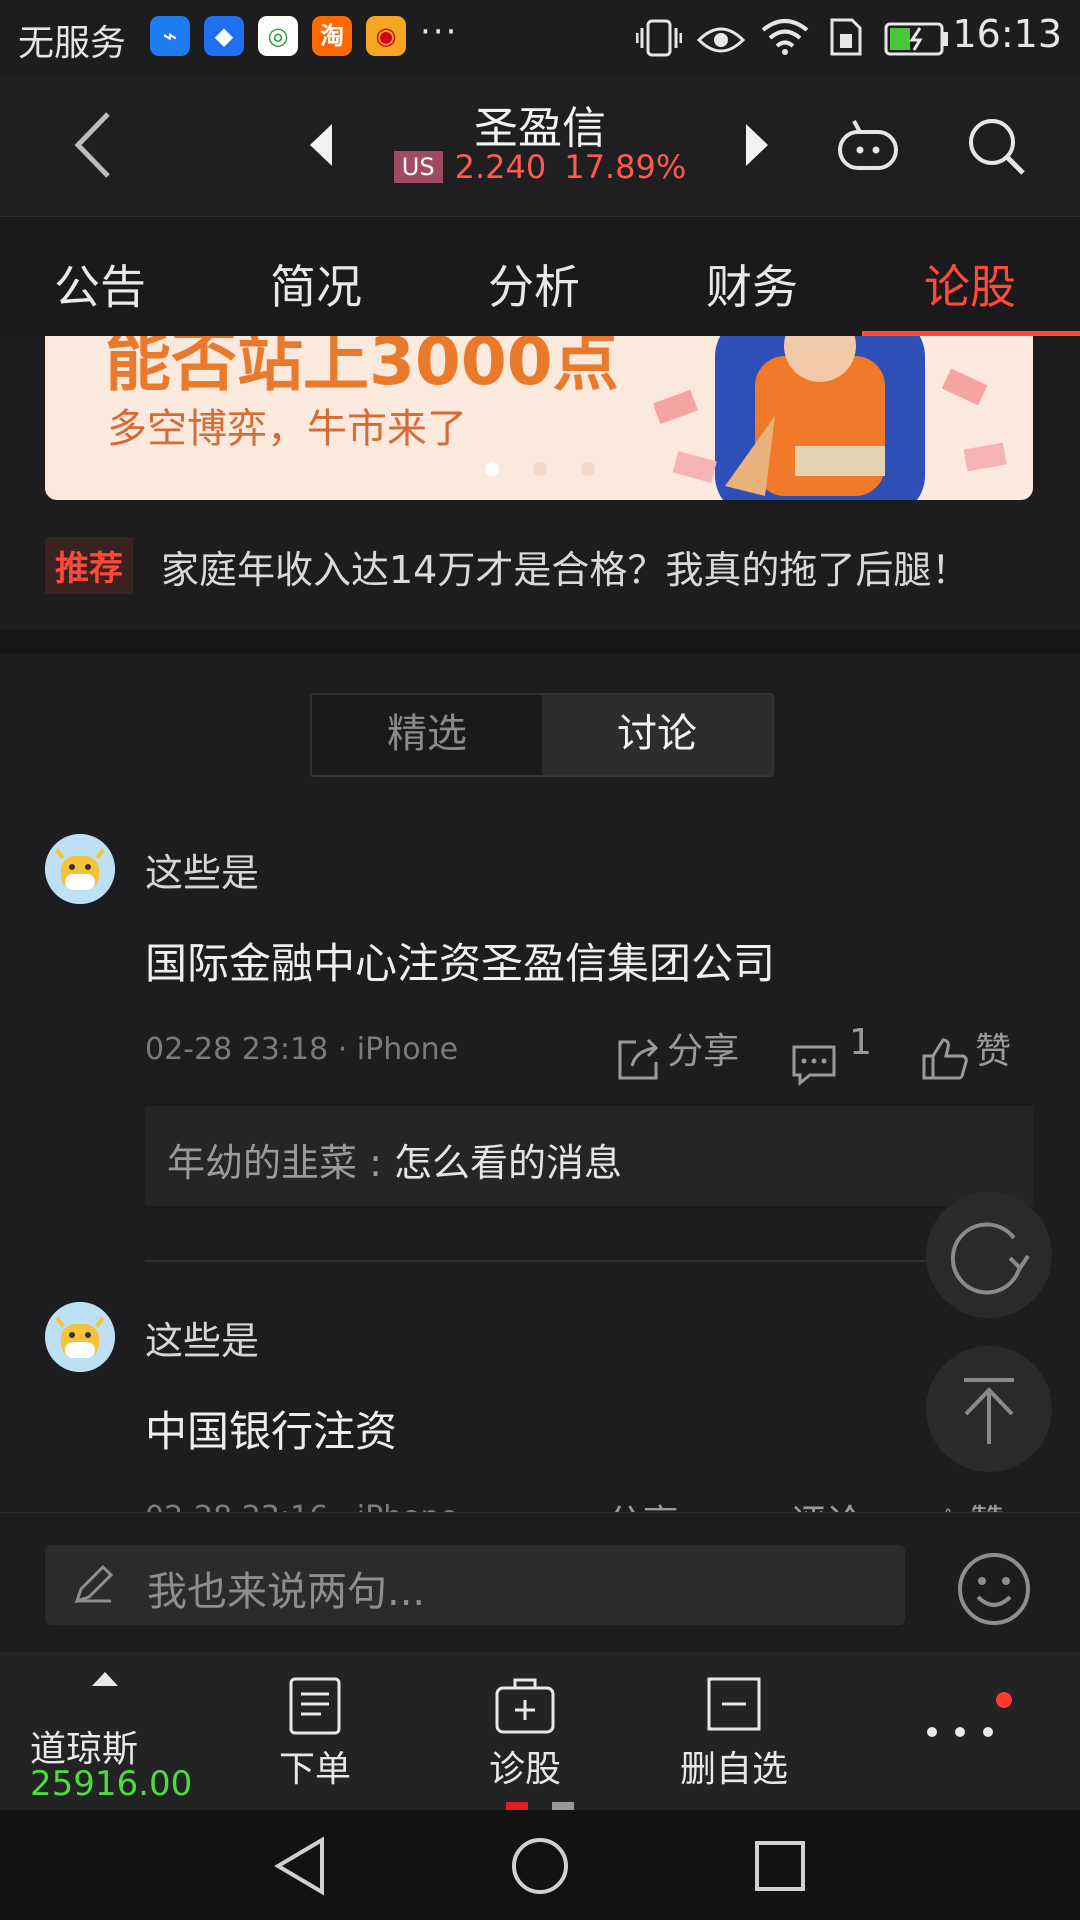 The image size is (1080, 1920). What do you see at coordinates (703, 1051) in the screenshot?
I see `share-label: 分享` at bounding box center [703, 1051].